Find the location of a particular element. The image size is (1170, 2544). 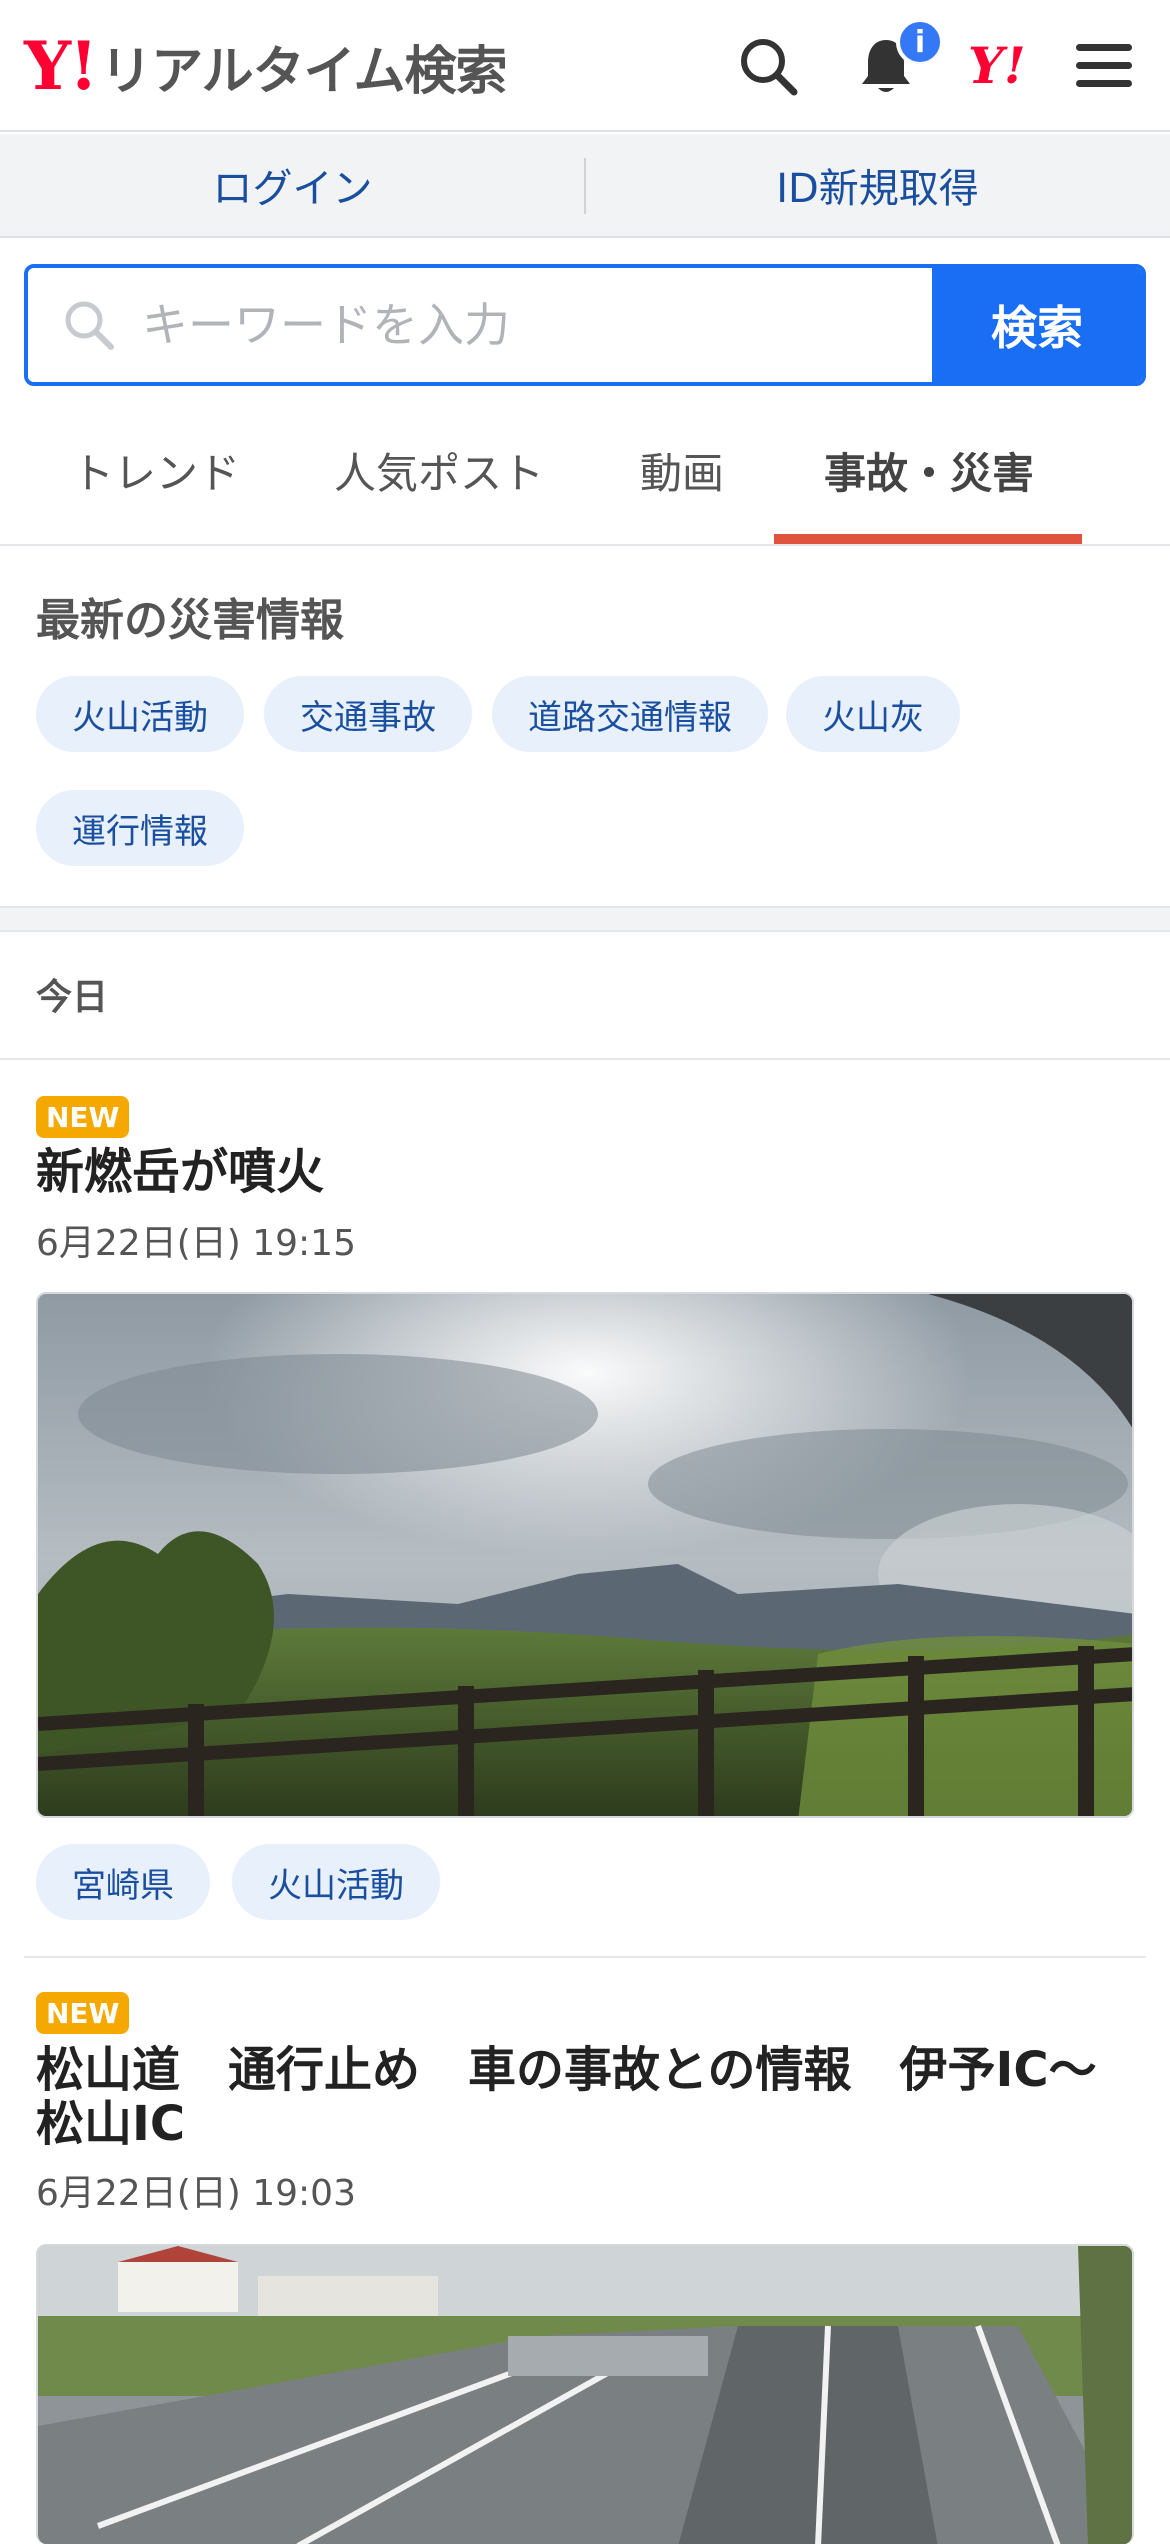

divider is located at coordinates (585, 1059).